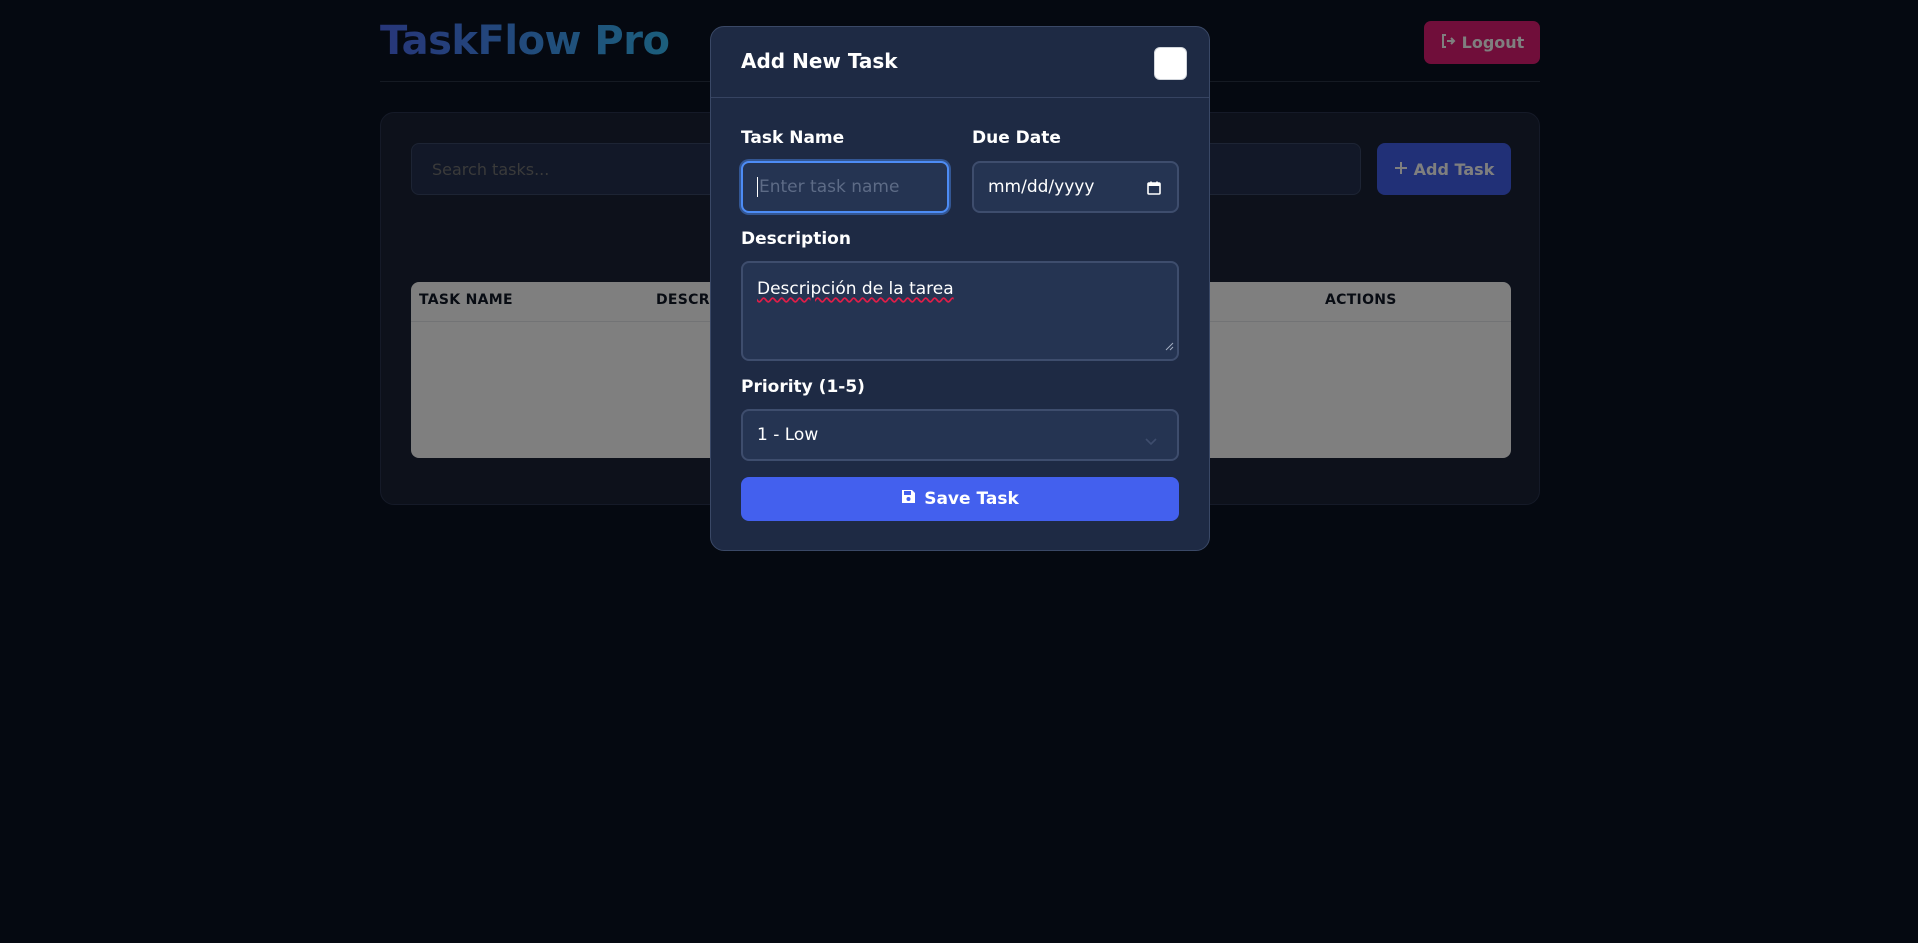 The height and width of the screenshot is (943, 1918). I want to click on priority-label: Priority (1-5), so click(803, 387).